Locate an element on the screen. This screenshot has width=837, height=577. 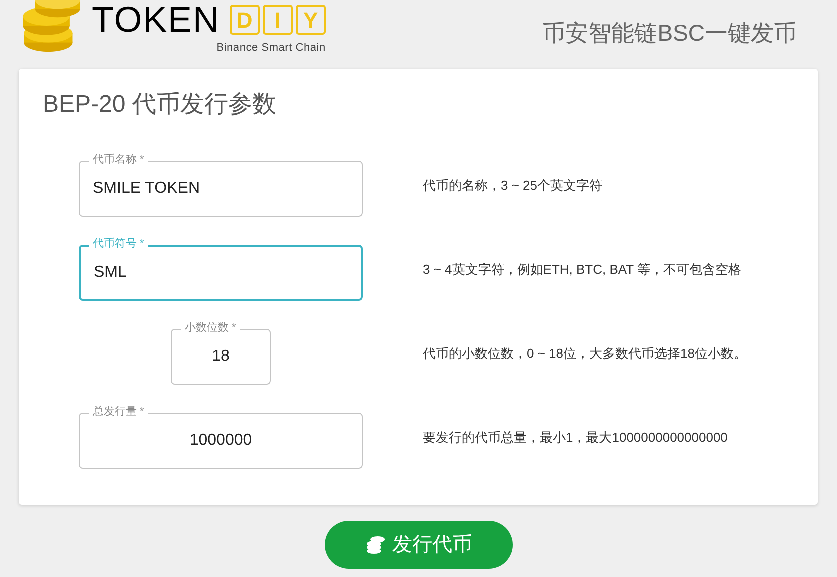
field-hint: 要发行的代币总量，最小1，最大1000000000000000 is located at coordinates (575, 438).